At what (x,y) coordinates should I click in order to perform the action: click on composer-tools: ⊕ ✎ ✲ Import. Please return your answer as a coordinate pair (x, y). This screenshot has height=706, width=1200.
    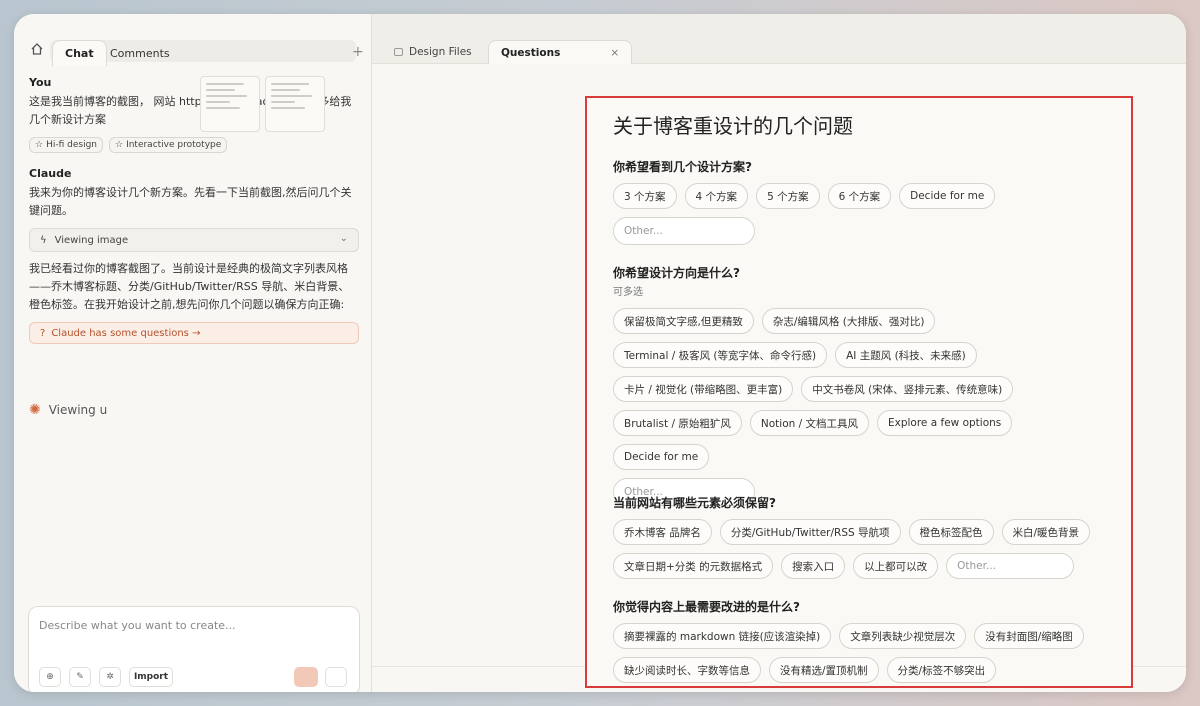
    Looking at the image, I should click on (106, 677).